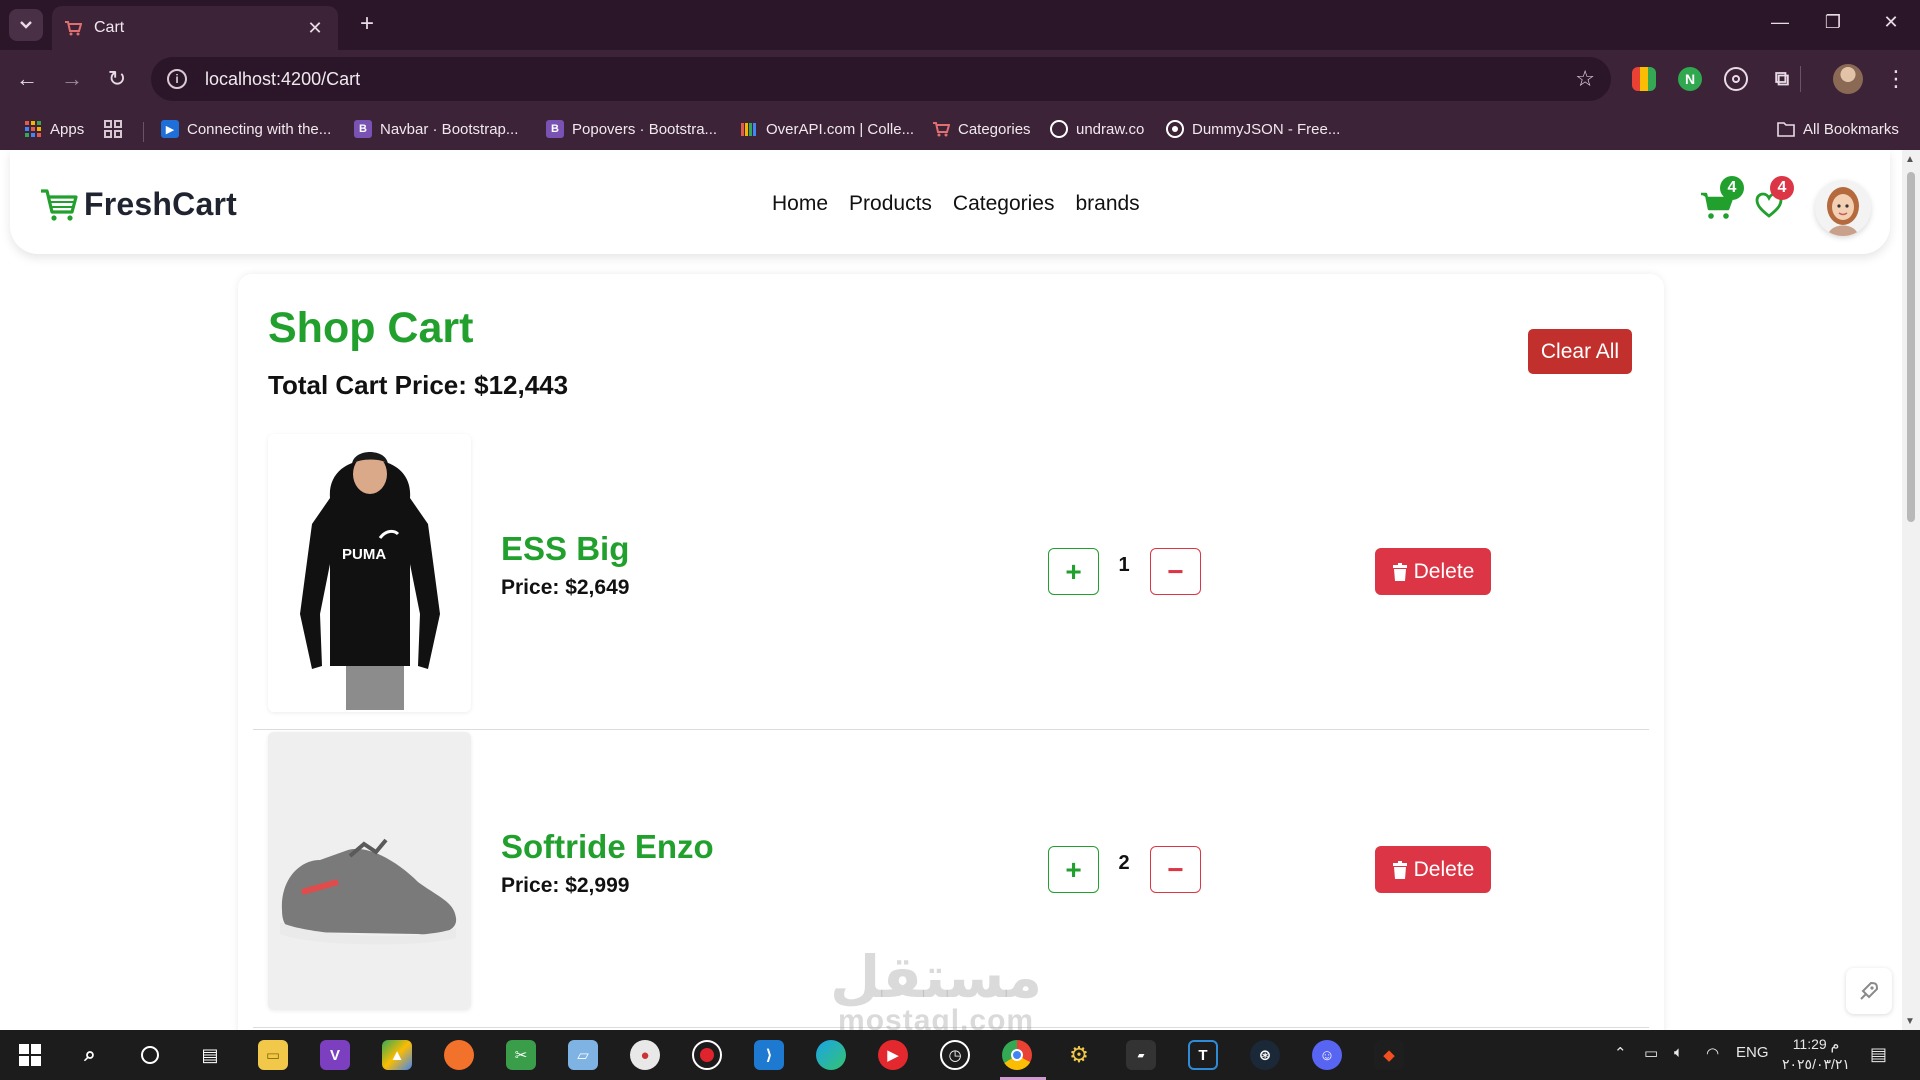  Describe the element at coordinates (1782, 79) in the screenshot. I see `extensions-puzzle-icon: ⧉` at that location.